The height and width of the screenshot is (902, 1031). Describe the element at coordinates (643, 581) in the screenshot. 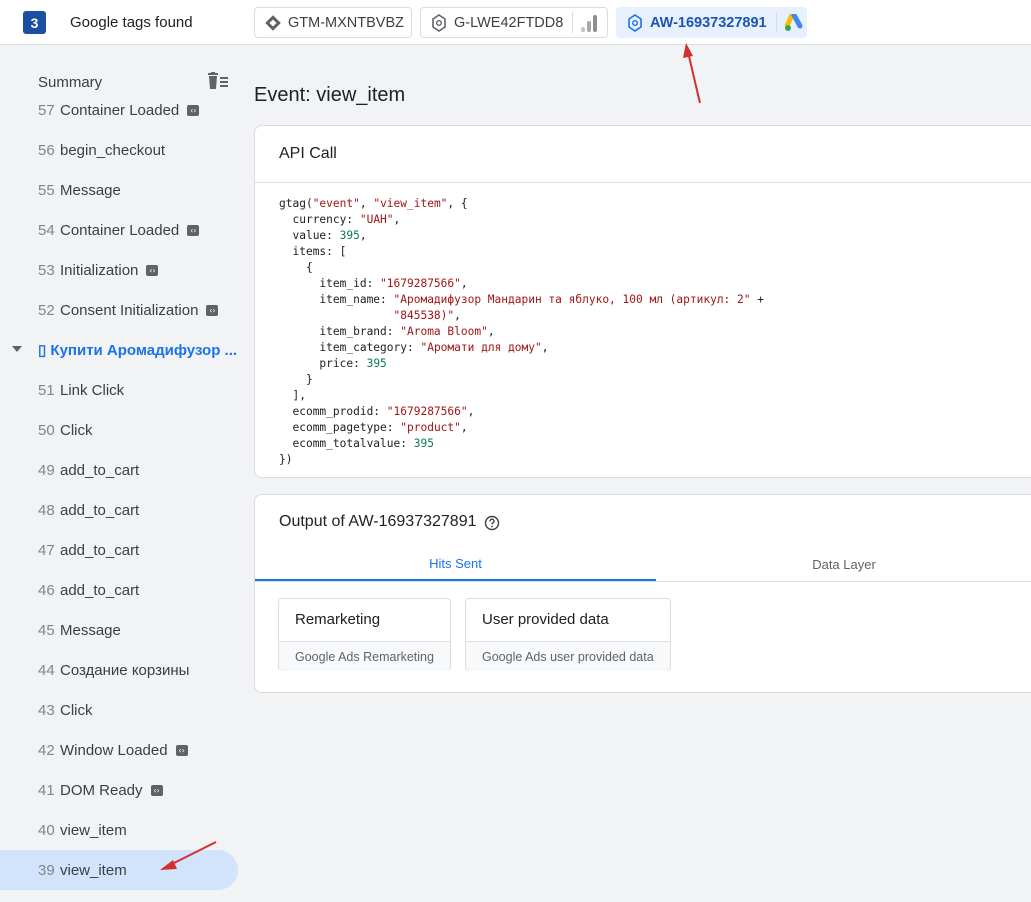

I see `tabs-divider` at that location.